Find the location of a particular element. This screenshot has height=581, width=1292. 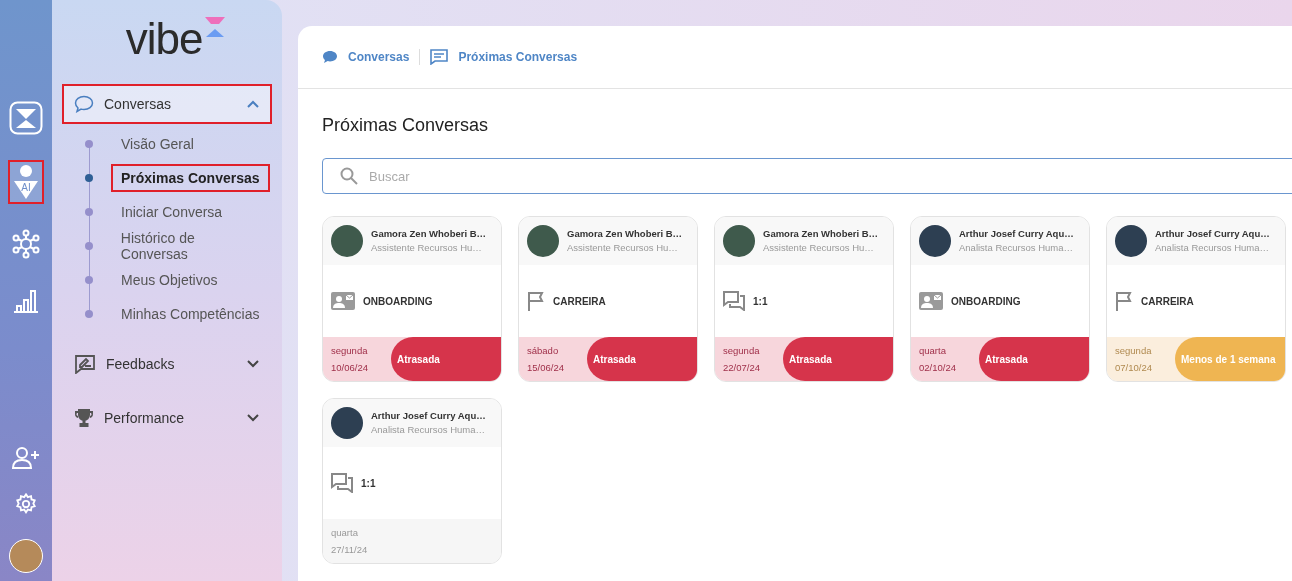

chat-icon is located at coordinates (84, 104).